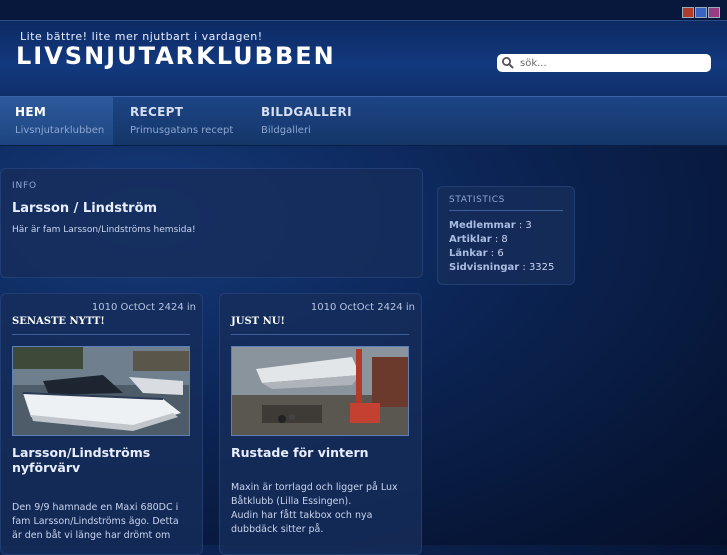  What do you see at coordinates (101, 391) in the screenshot?
I see `post-image-boat` at bounding box center [101, 391].